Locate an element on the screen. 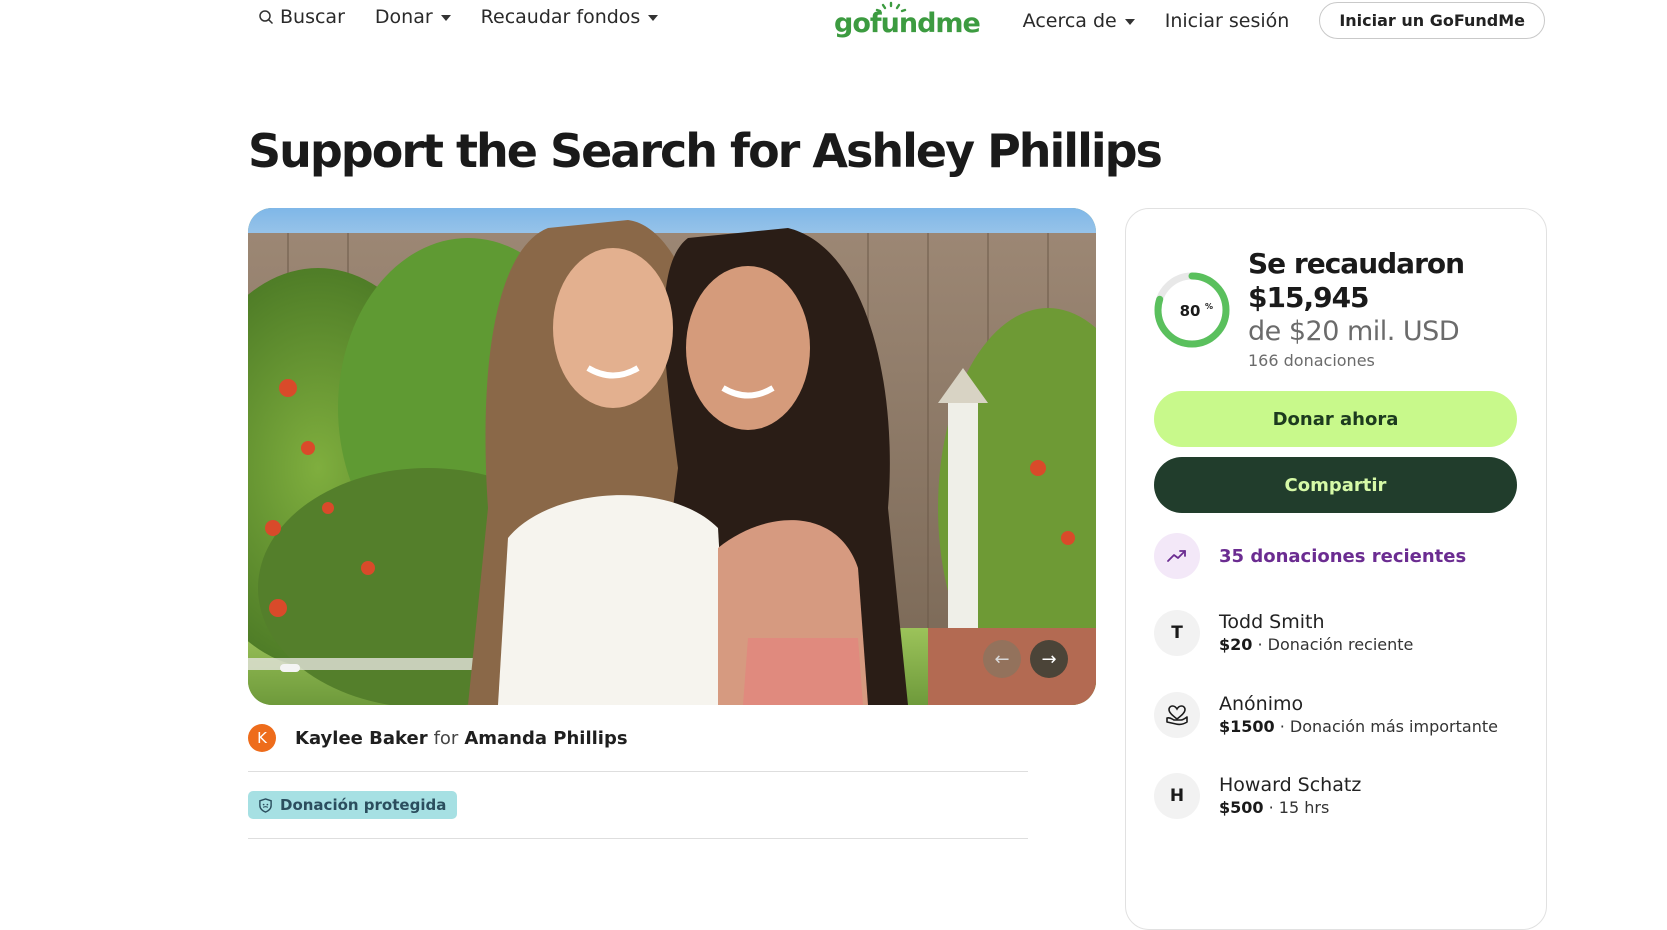 This screenshot has width=1667, height=930. for-text: for is located at coordinates (446, 738).